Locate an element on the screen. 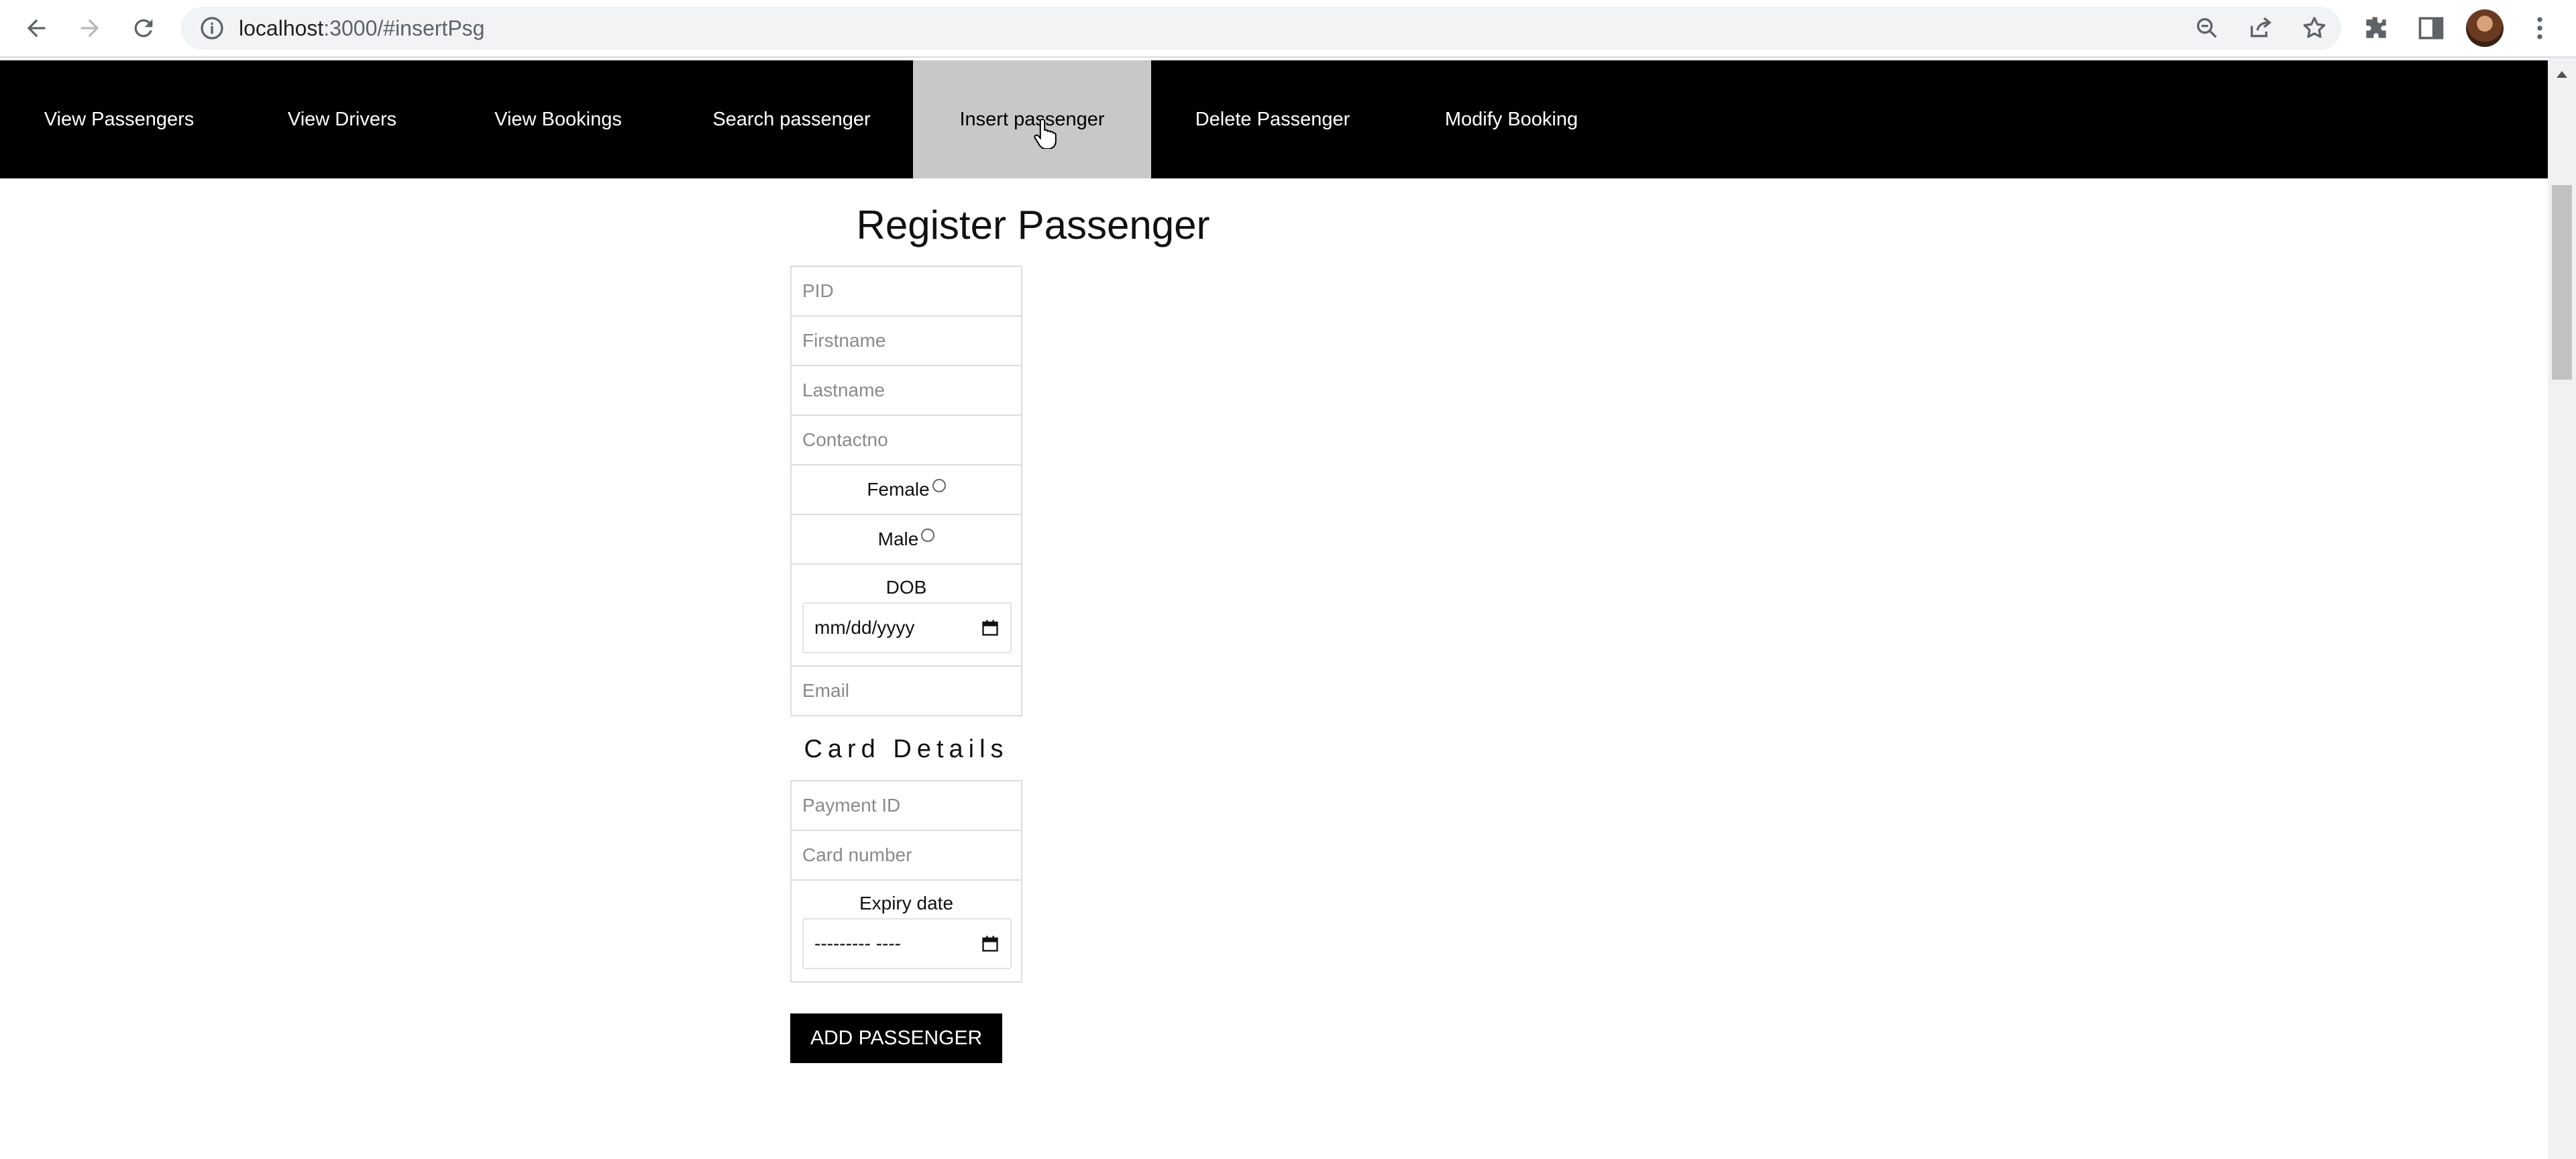 The width and height of the screenshot is (2576, 1159). male-option: Male is located at coordinates (906, 539).